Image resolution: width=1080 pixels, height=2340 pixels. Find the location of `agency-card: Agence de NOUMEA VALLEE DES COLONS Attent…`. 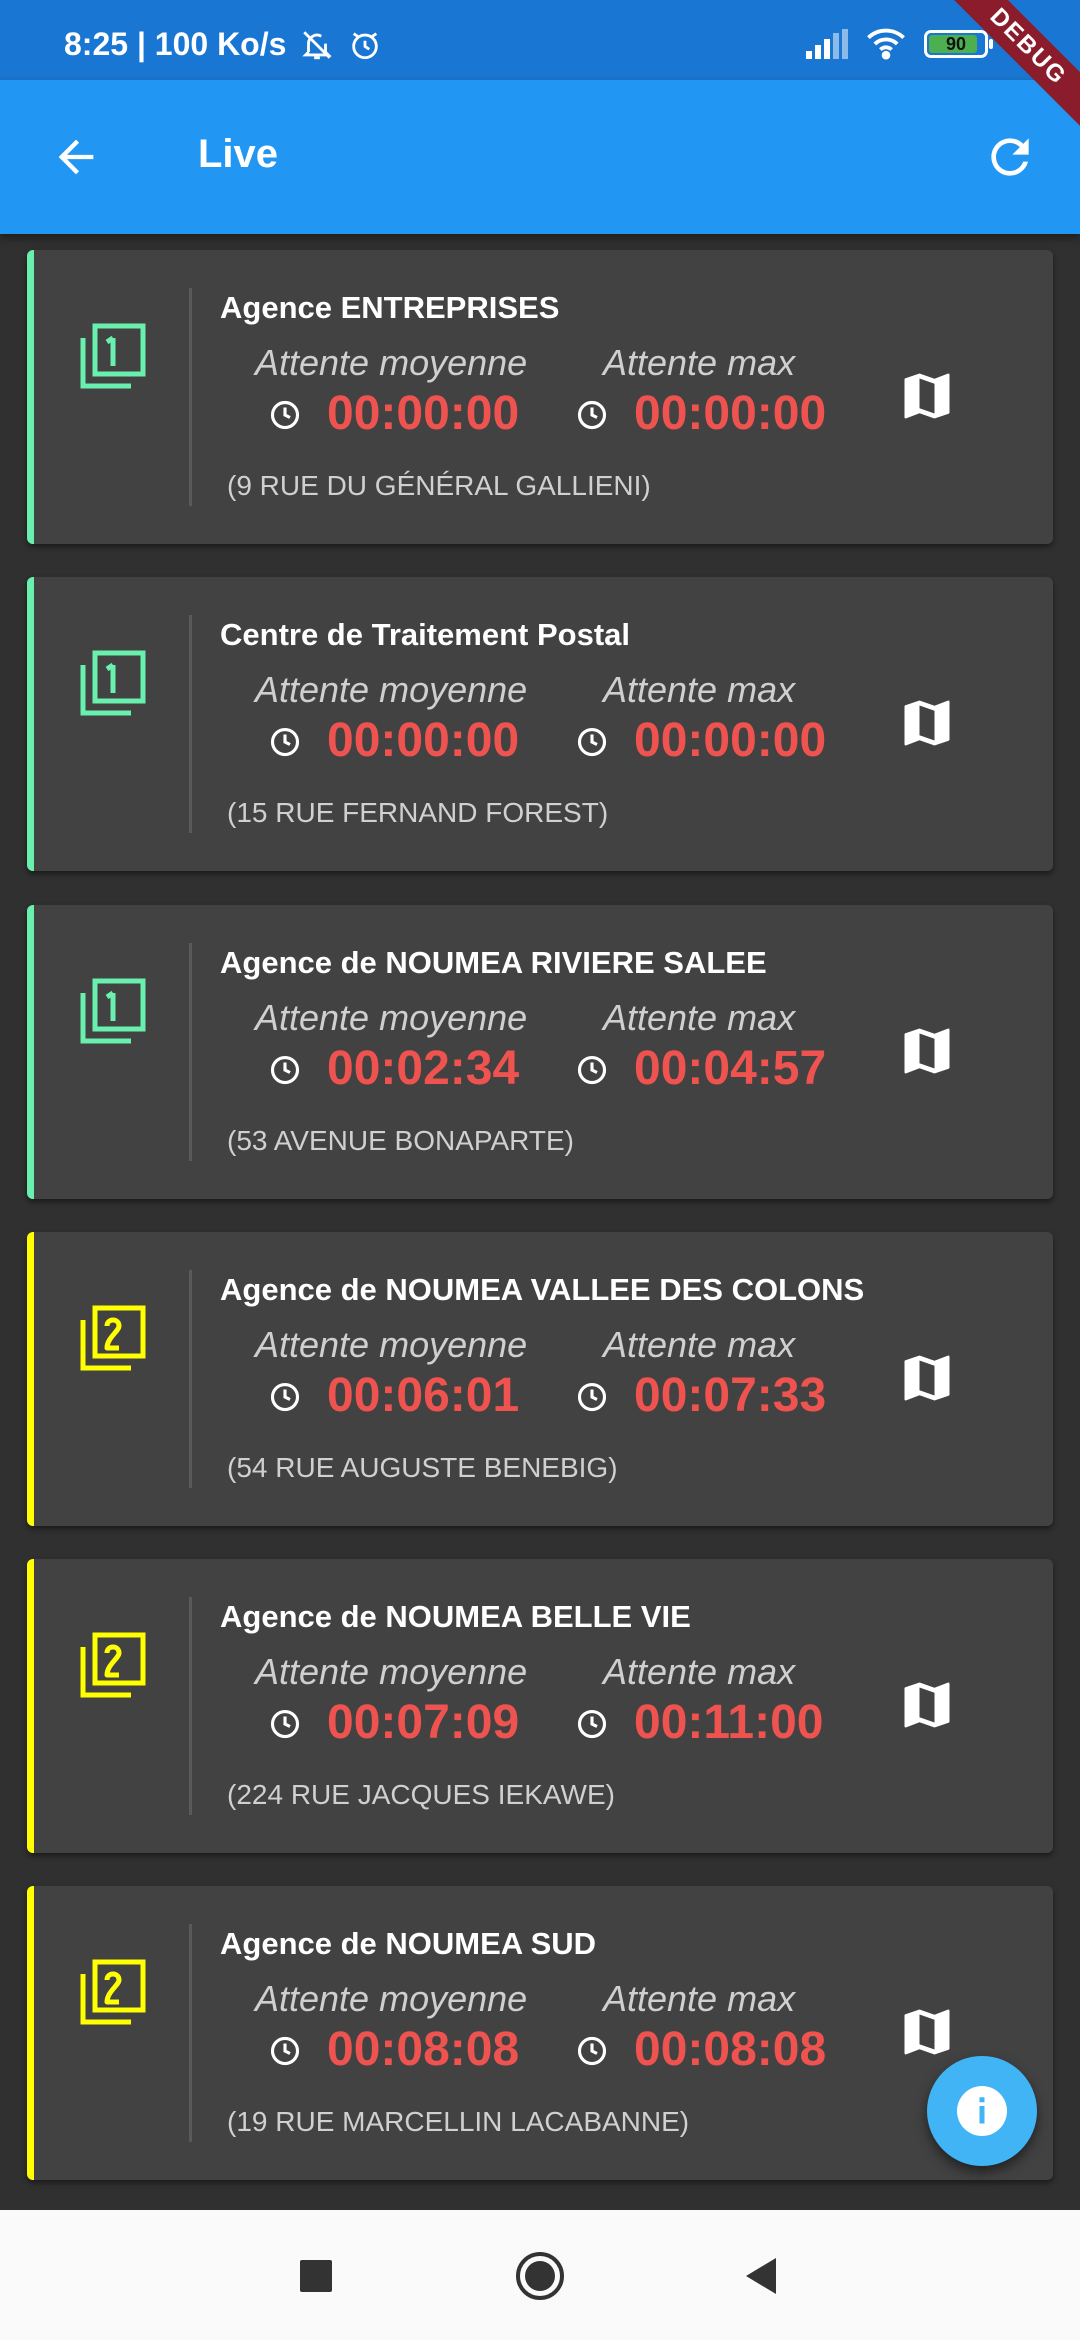

agency-card: Agence de NOUMEA VALLEE DES COLONS Attent… is located at coordinates (540, 1379).